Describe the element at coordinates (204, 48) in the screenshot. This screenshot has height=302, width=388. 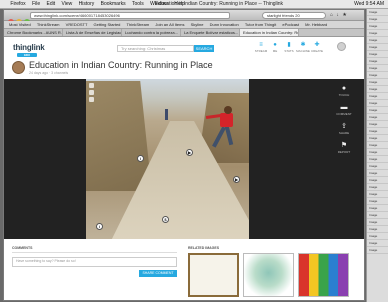
I see `search-button: SEARCH` at that location.